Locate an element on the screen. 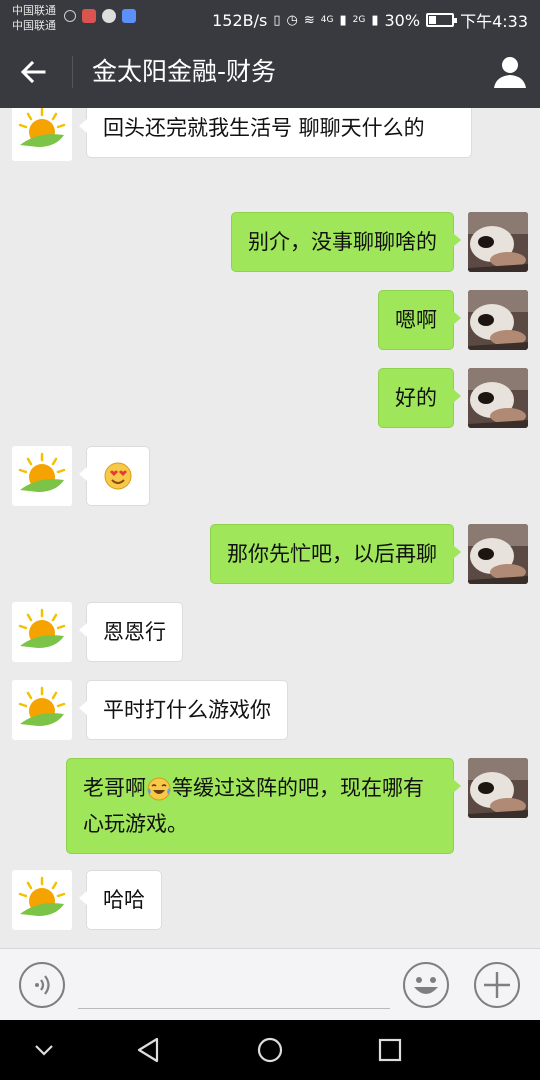 This screenshot has width=540, height=1080. nav-home-button is located at coordinates (270, 1050).